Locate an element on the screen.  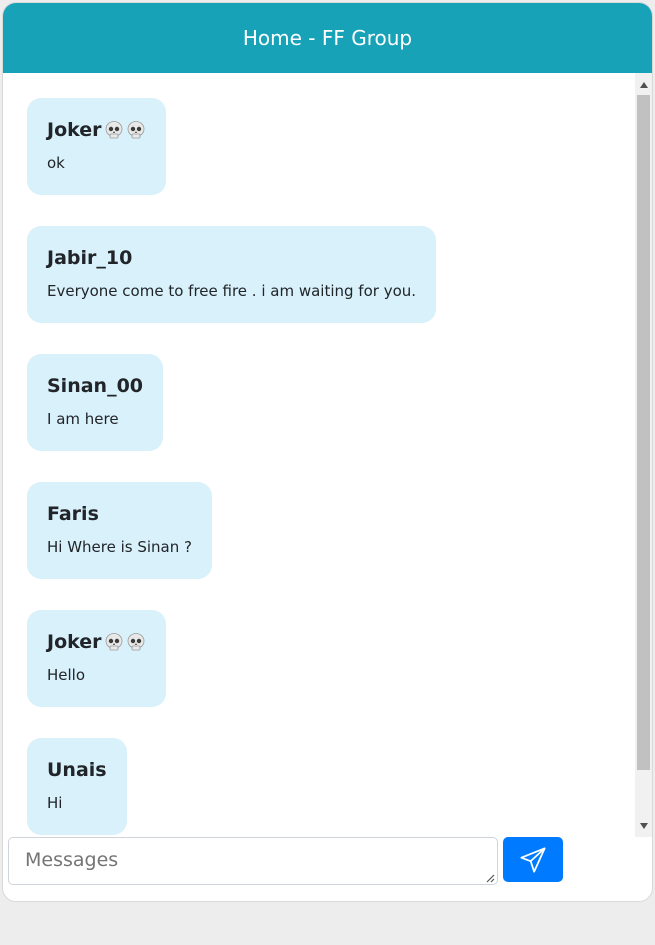
send-button is located at coordinates (533, 859).